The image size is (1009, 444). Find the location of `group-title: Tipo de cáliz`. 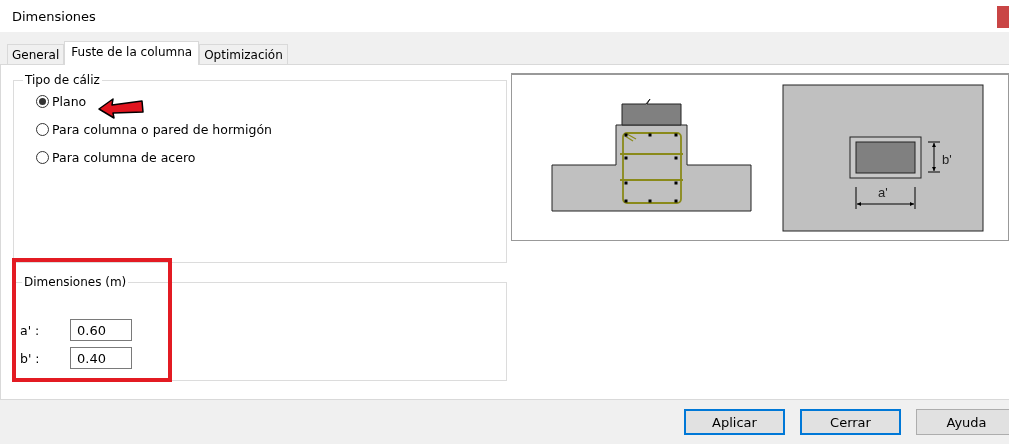

group-title: Tipo de cáliz is located at coordinates (62, 80).